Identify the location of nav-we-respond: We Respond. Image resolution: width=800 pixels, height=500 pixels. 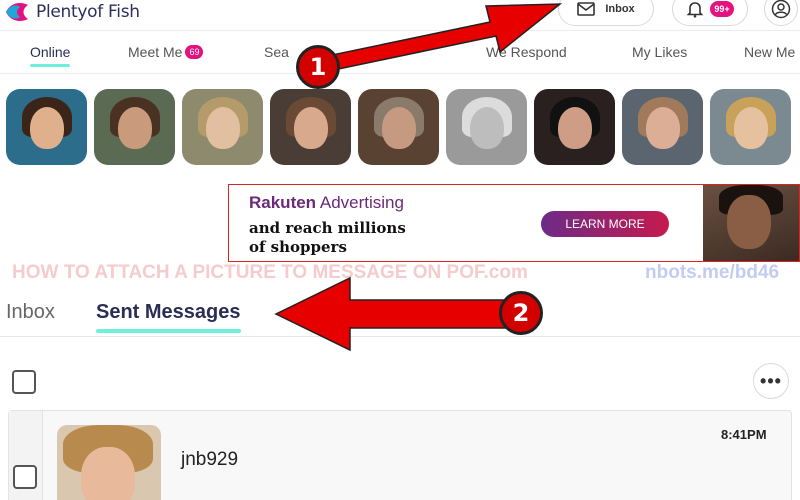
(526, 52).